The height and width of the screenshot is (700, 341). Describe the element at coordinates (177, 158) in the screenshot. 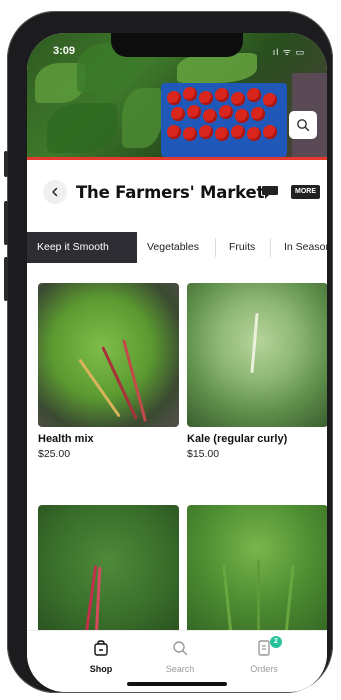

I see `banner-accent-line` at that location.